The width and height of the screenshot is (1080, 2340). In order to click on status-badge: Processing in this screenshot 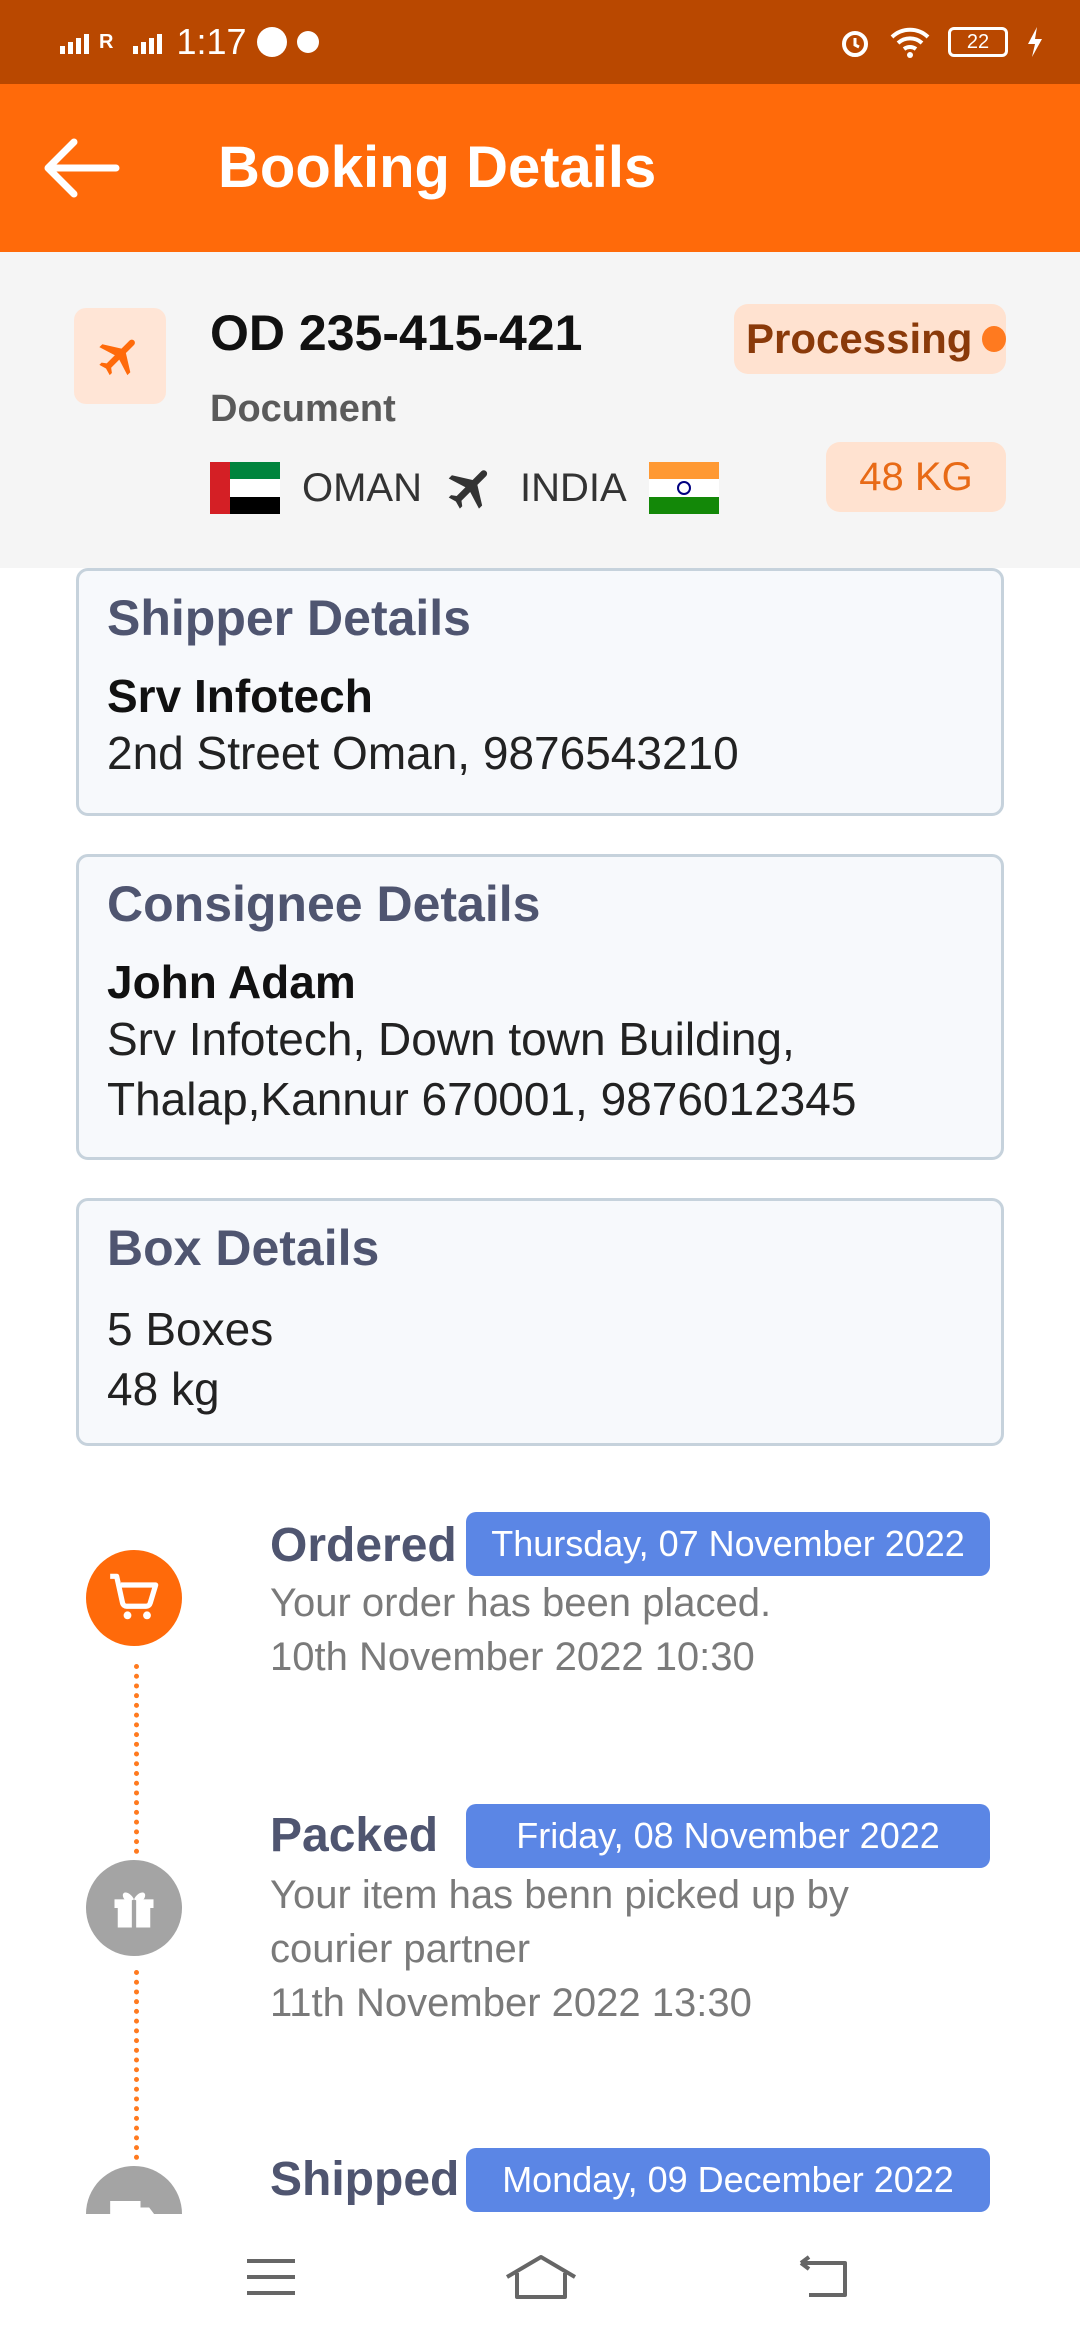, I will do `click(870, 339)`.